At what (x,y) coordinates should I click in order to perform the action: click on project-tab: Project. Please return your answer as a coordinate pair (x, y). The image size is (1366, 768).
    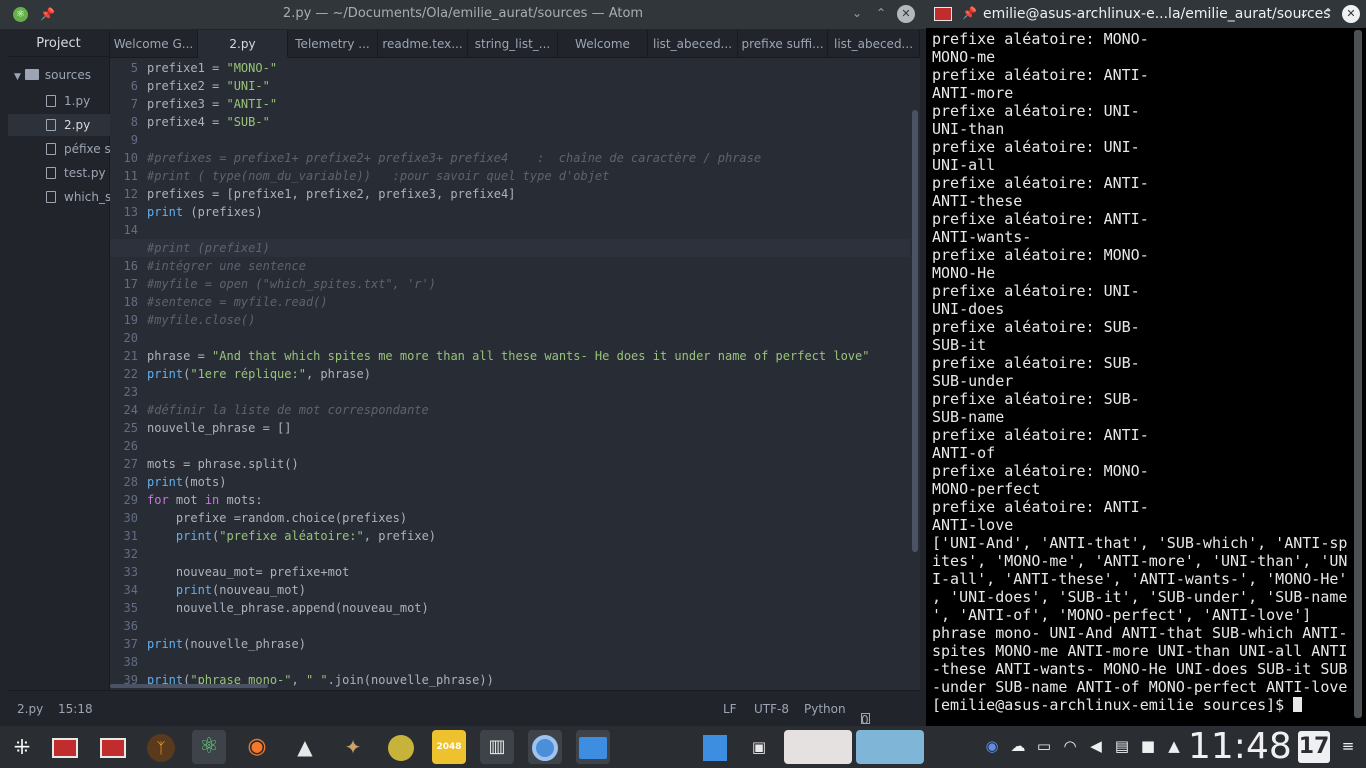
    Looking at the image, I should click on (58, 43).